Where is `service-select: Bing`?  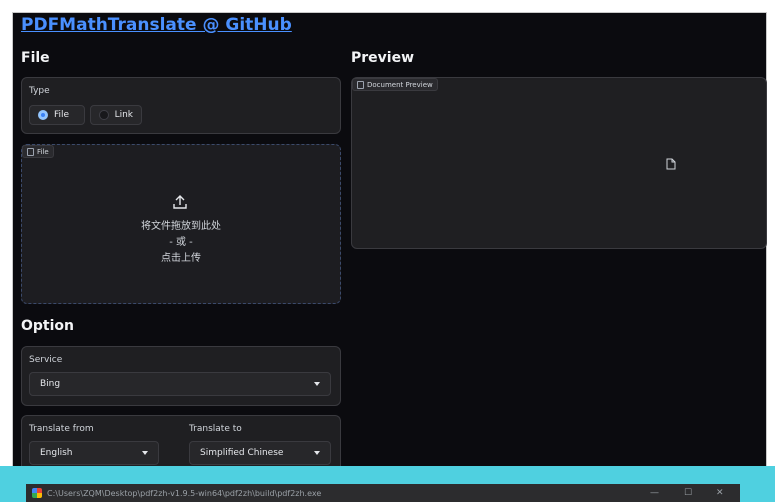
service-select: Bing is located at coordinates (180, 384).